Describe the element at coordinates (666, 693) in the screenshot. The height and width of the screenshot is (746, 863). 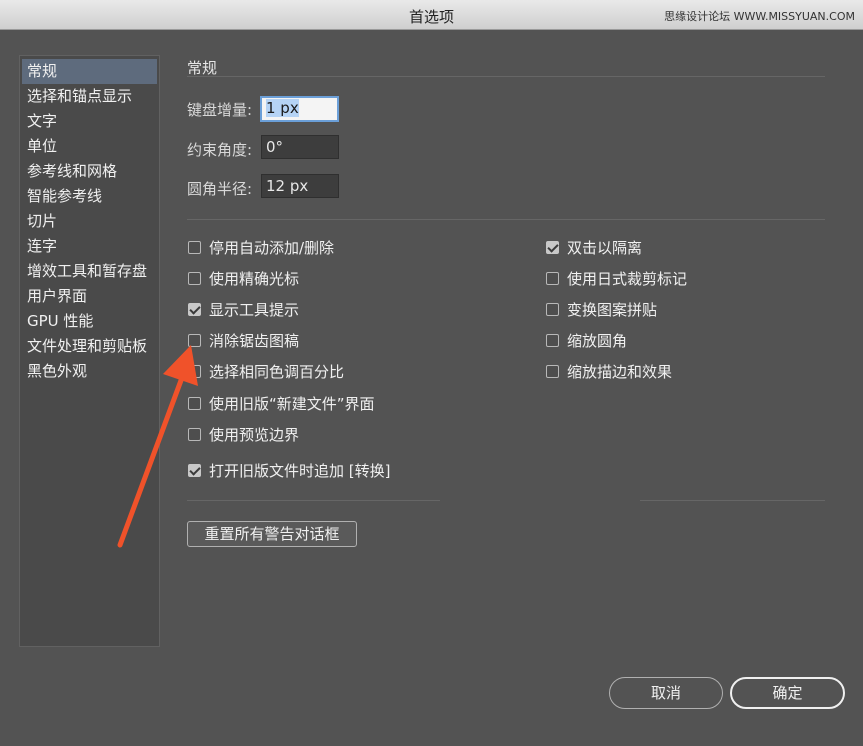
I see `cancel-button: 取消` at that location.